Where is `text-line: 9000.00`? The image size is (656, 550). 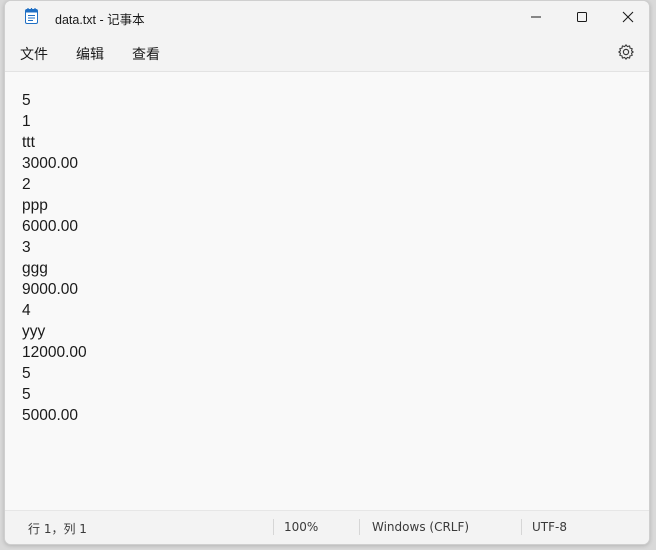
text-line: 9000.00 is located at coordinates (50, 289).